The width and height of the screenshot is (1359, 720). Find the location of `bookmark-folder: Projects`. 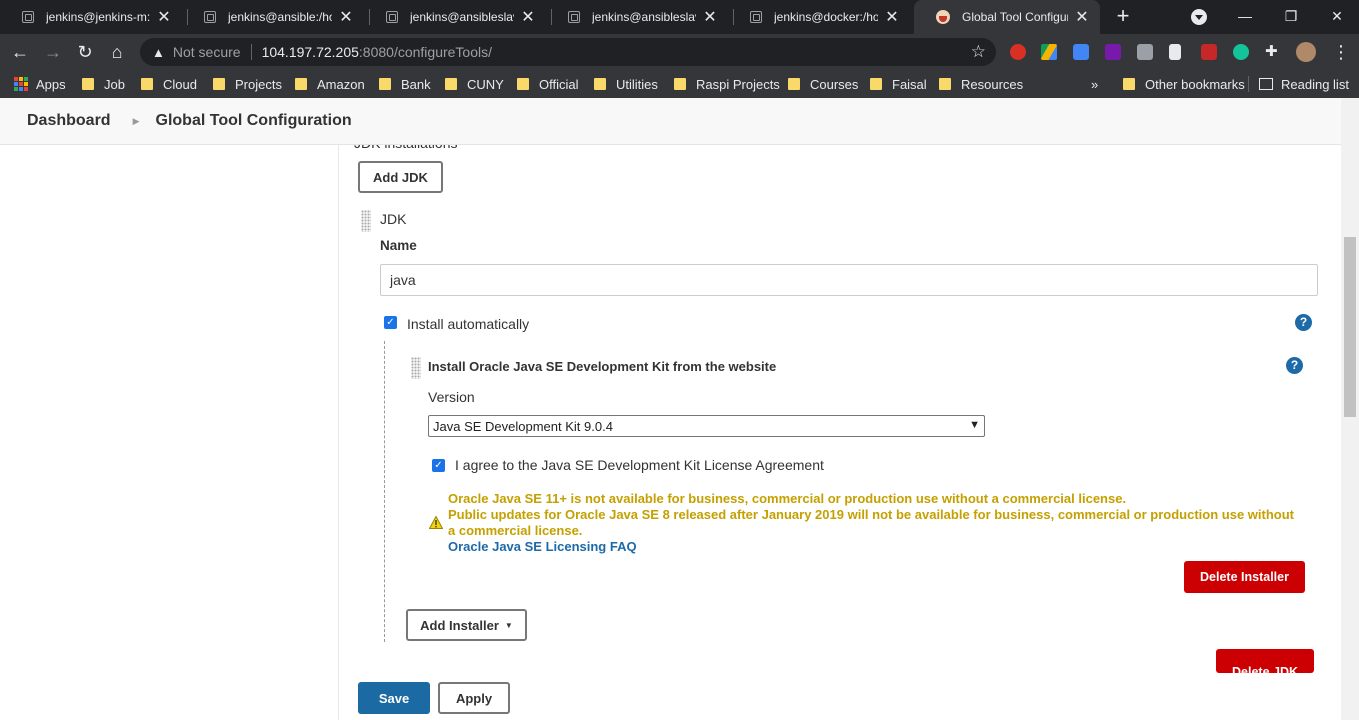

bookmark-folder: Projects is located at coordinates (247, 84).